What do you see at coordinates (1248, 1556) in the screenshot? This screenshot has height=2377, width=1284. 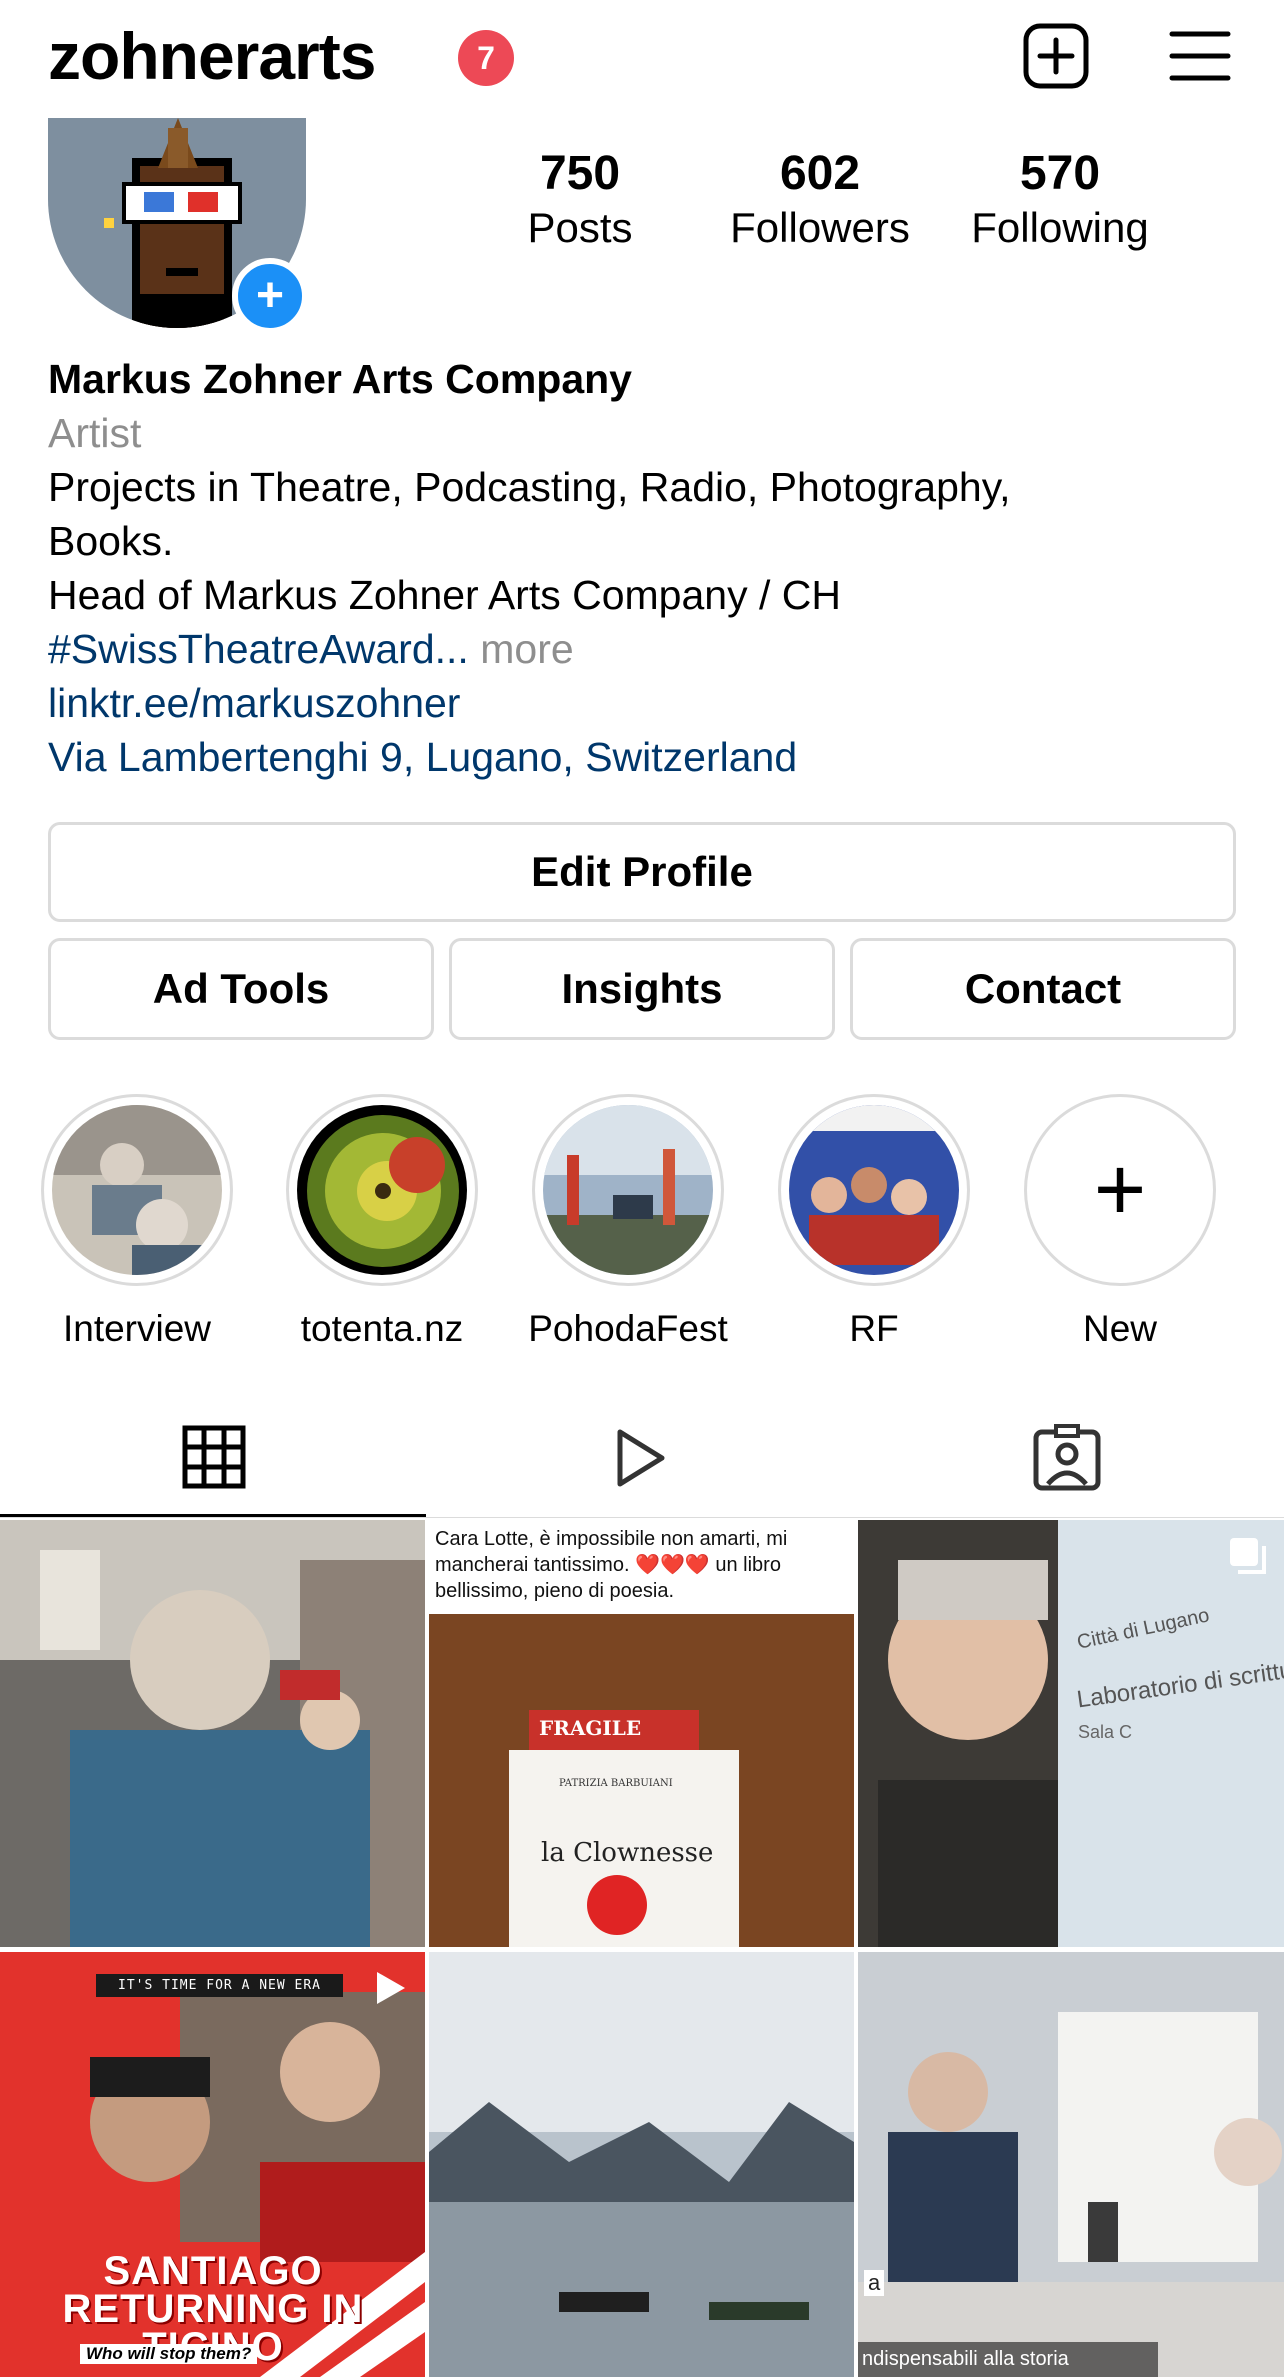 I see `carousel-icon` at bounding box center [1248, 1556].